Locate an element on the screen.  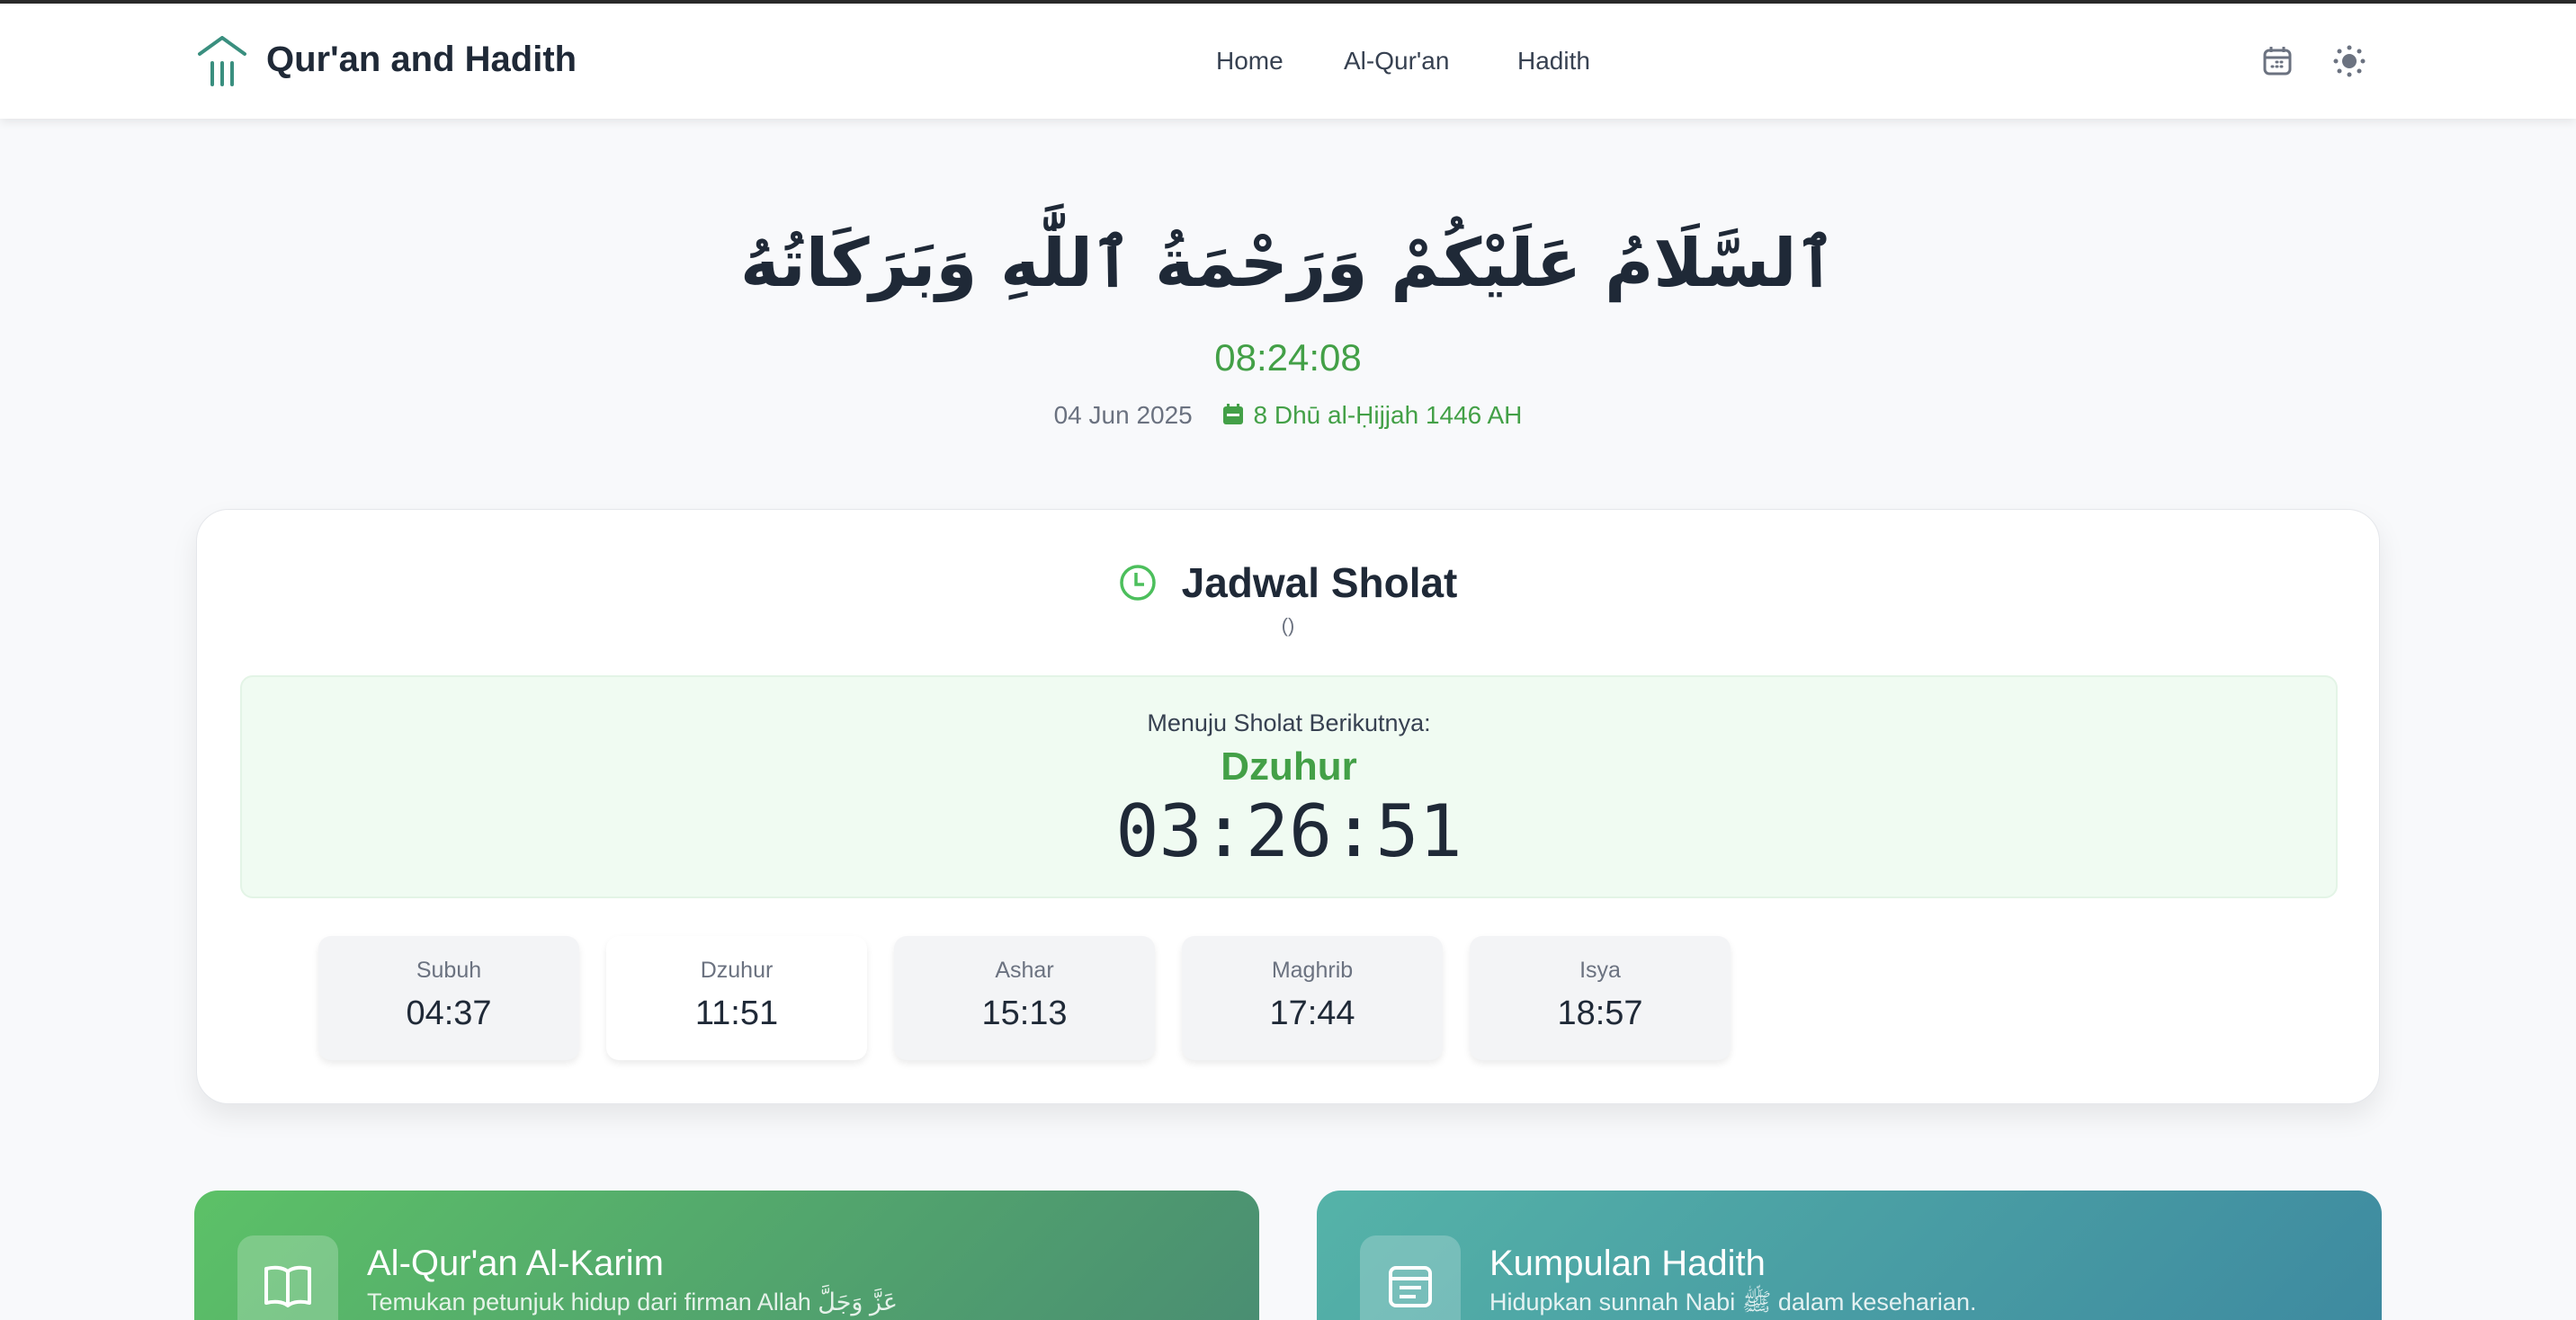
book-open-icon is located at coordinates (287, 1286).